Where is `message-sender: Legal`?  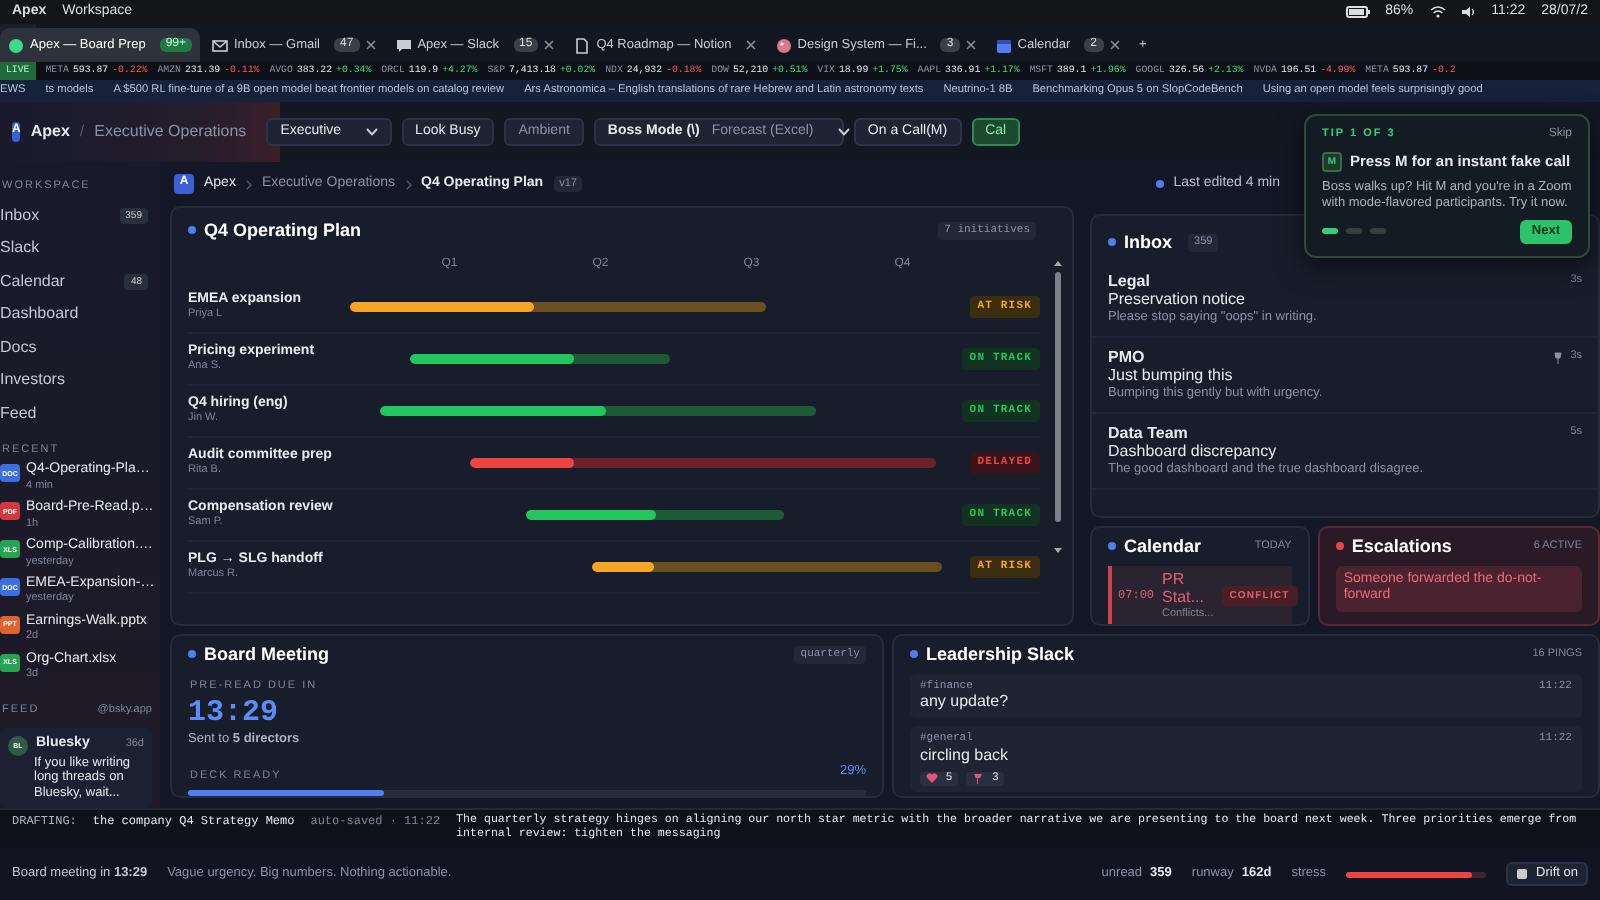
message-sender: Legal is located at coordinates (1130, 281).